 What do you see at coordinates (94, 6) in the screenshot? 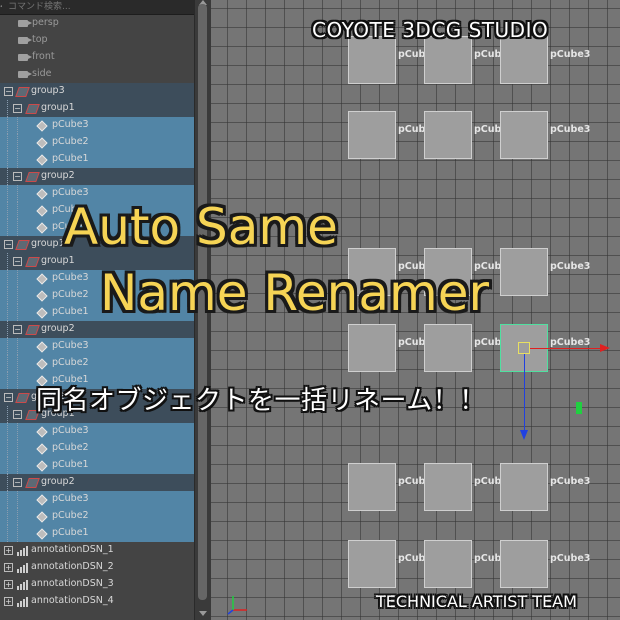
I see `search-input` at bounding box center [94, 6].